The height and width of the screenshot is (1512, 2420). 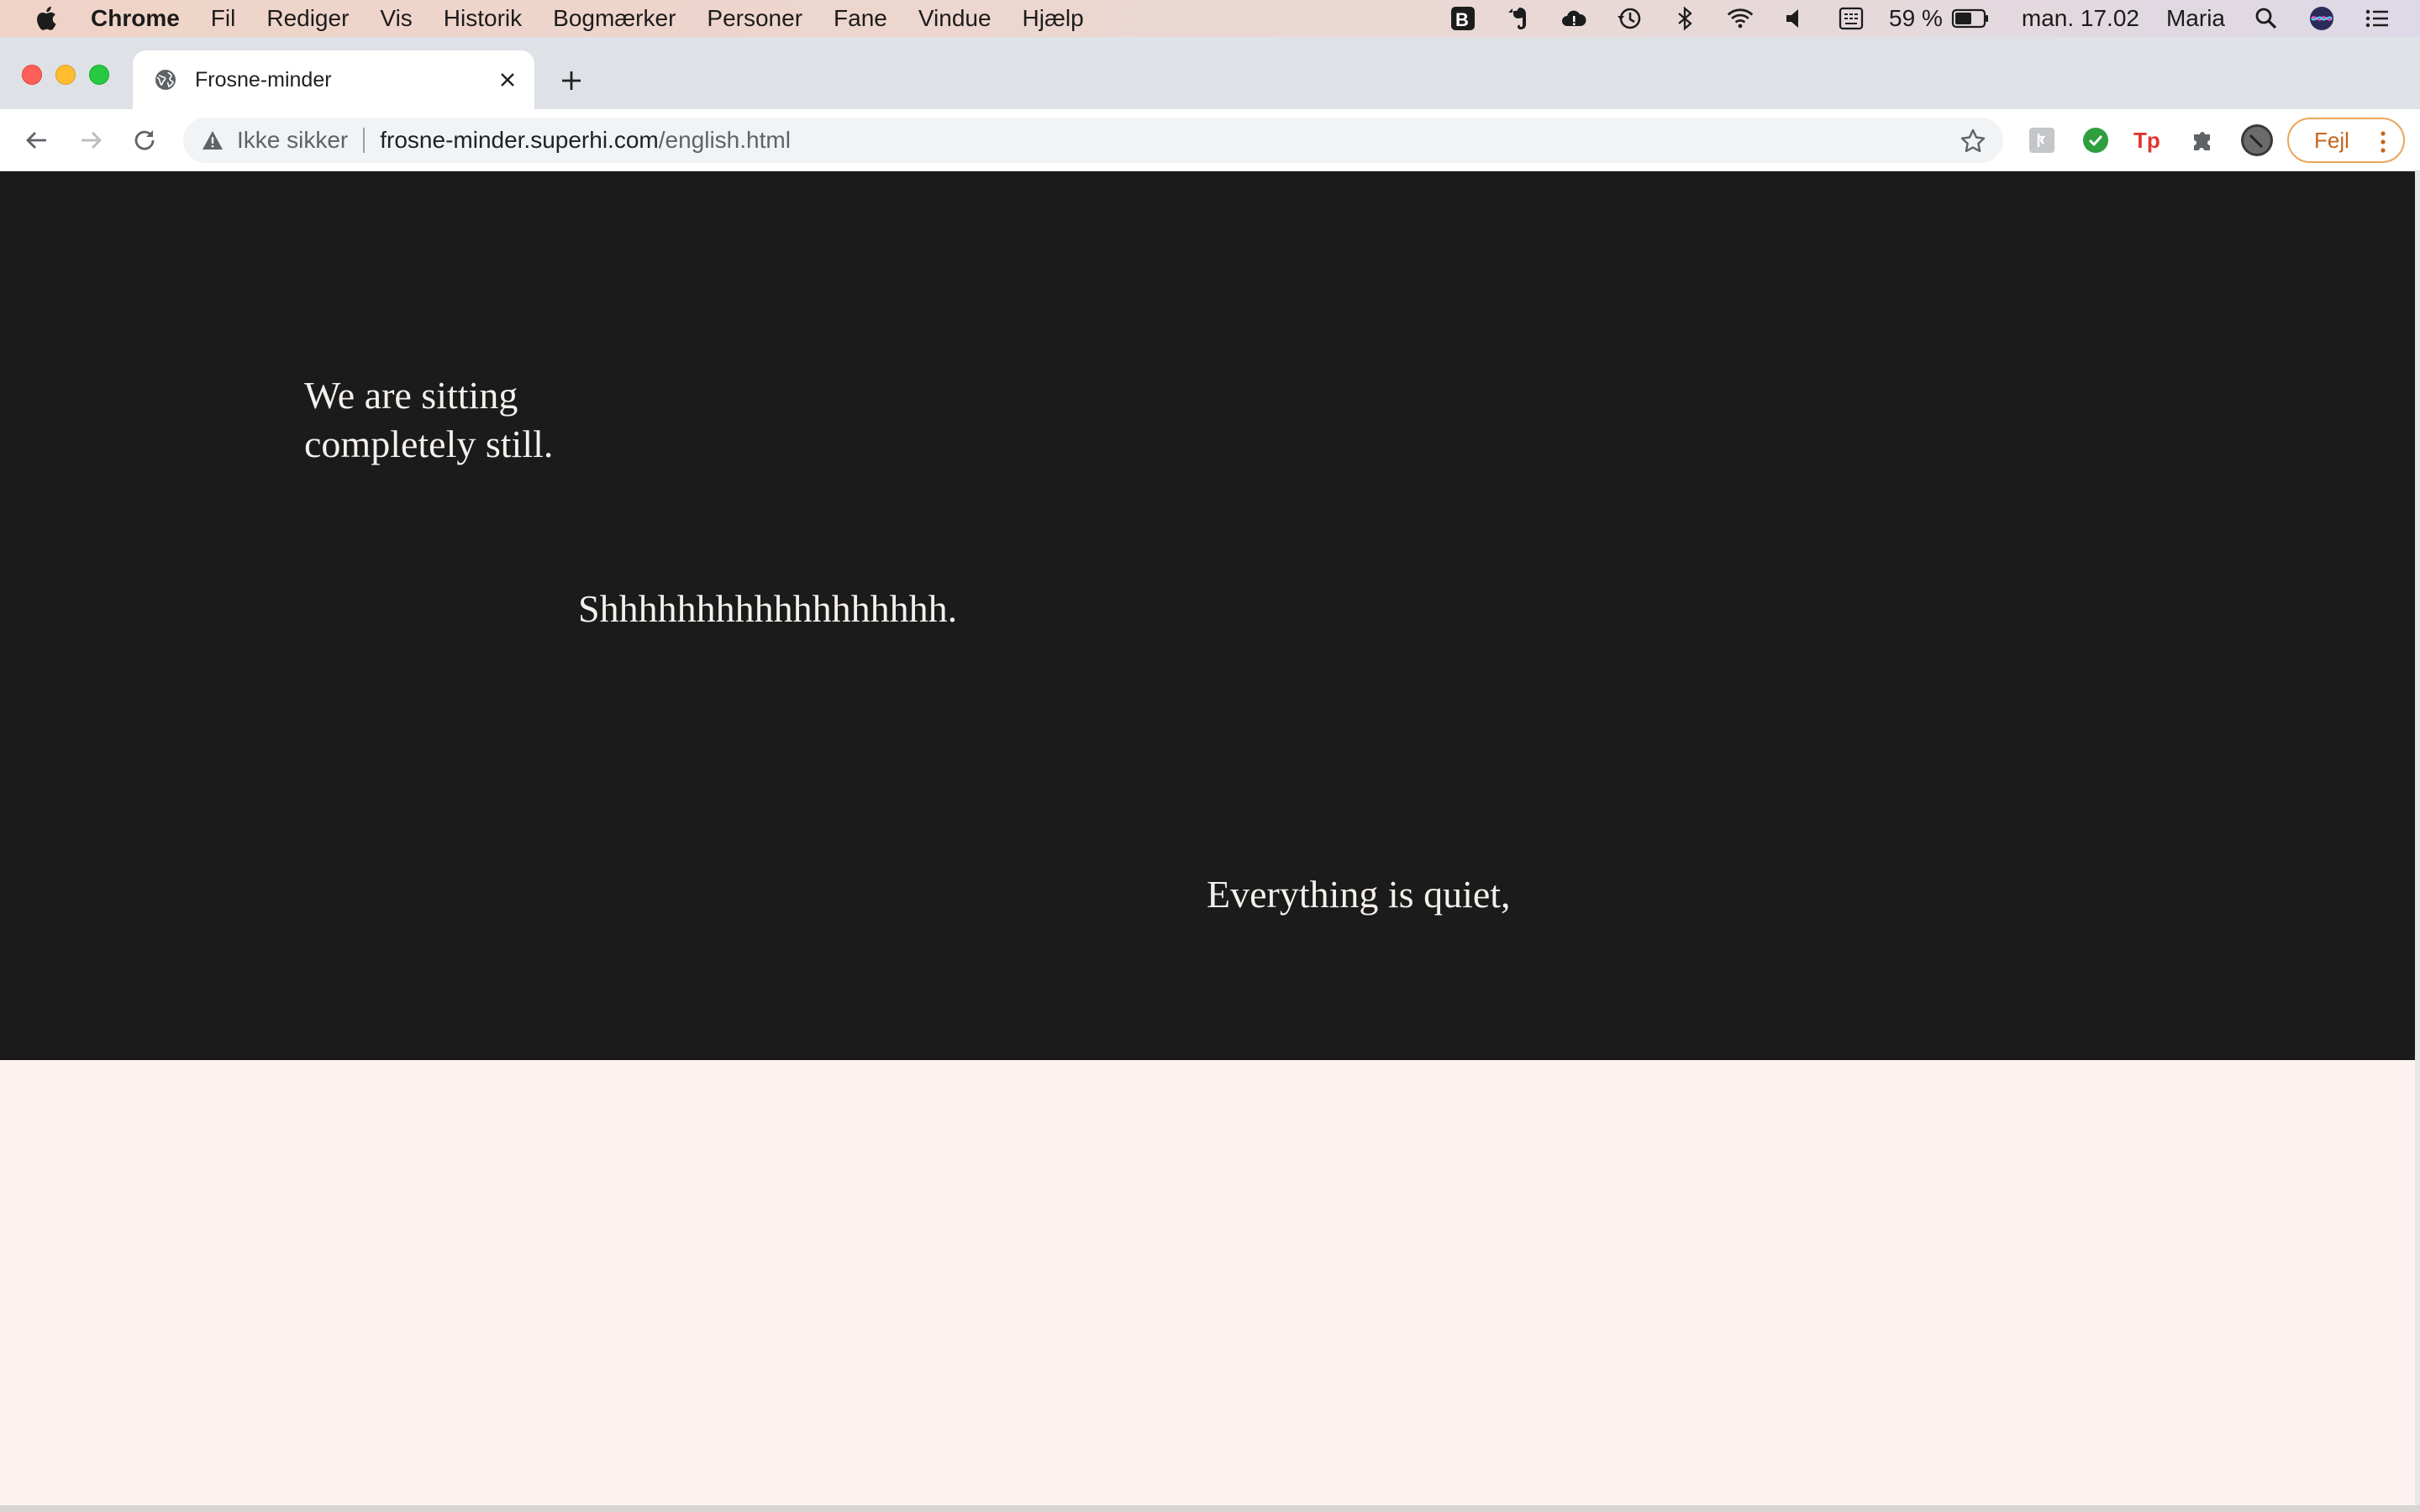 I want to click on window-zoom-button, so click(x=99, y=75).